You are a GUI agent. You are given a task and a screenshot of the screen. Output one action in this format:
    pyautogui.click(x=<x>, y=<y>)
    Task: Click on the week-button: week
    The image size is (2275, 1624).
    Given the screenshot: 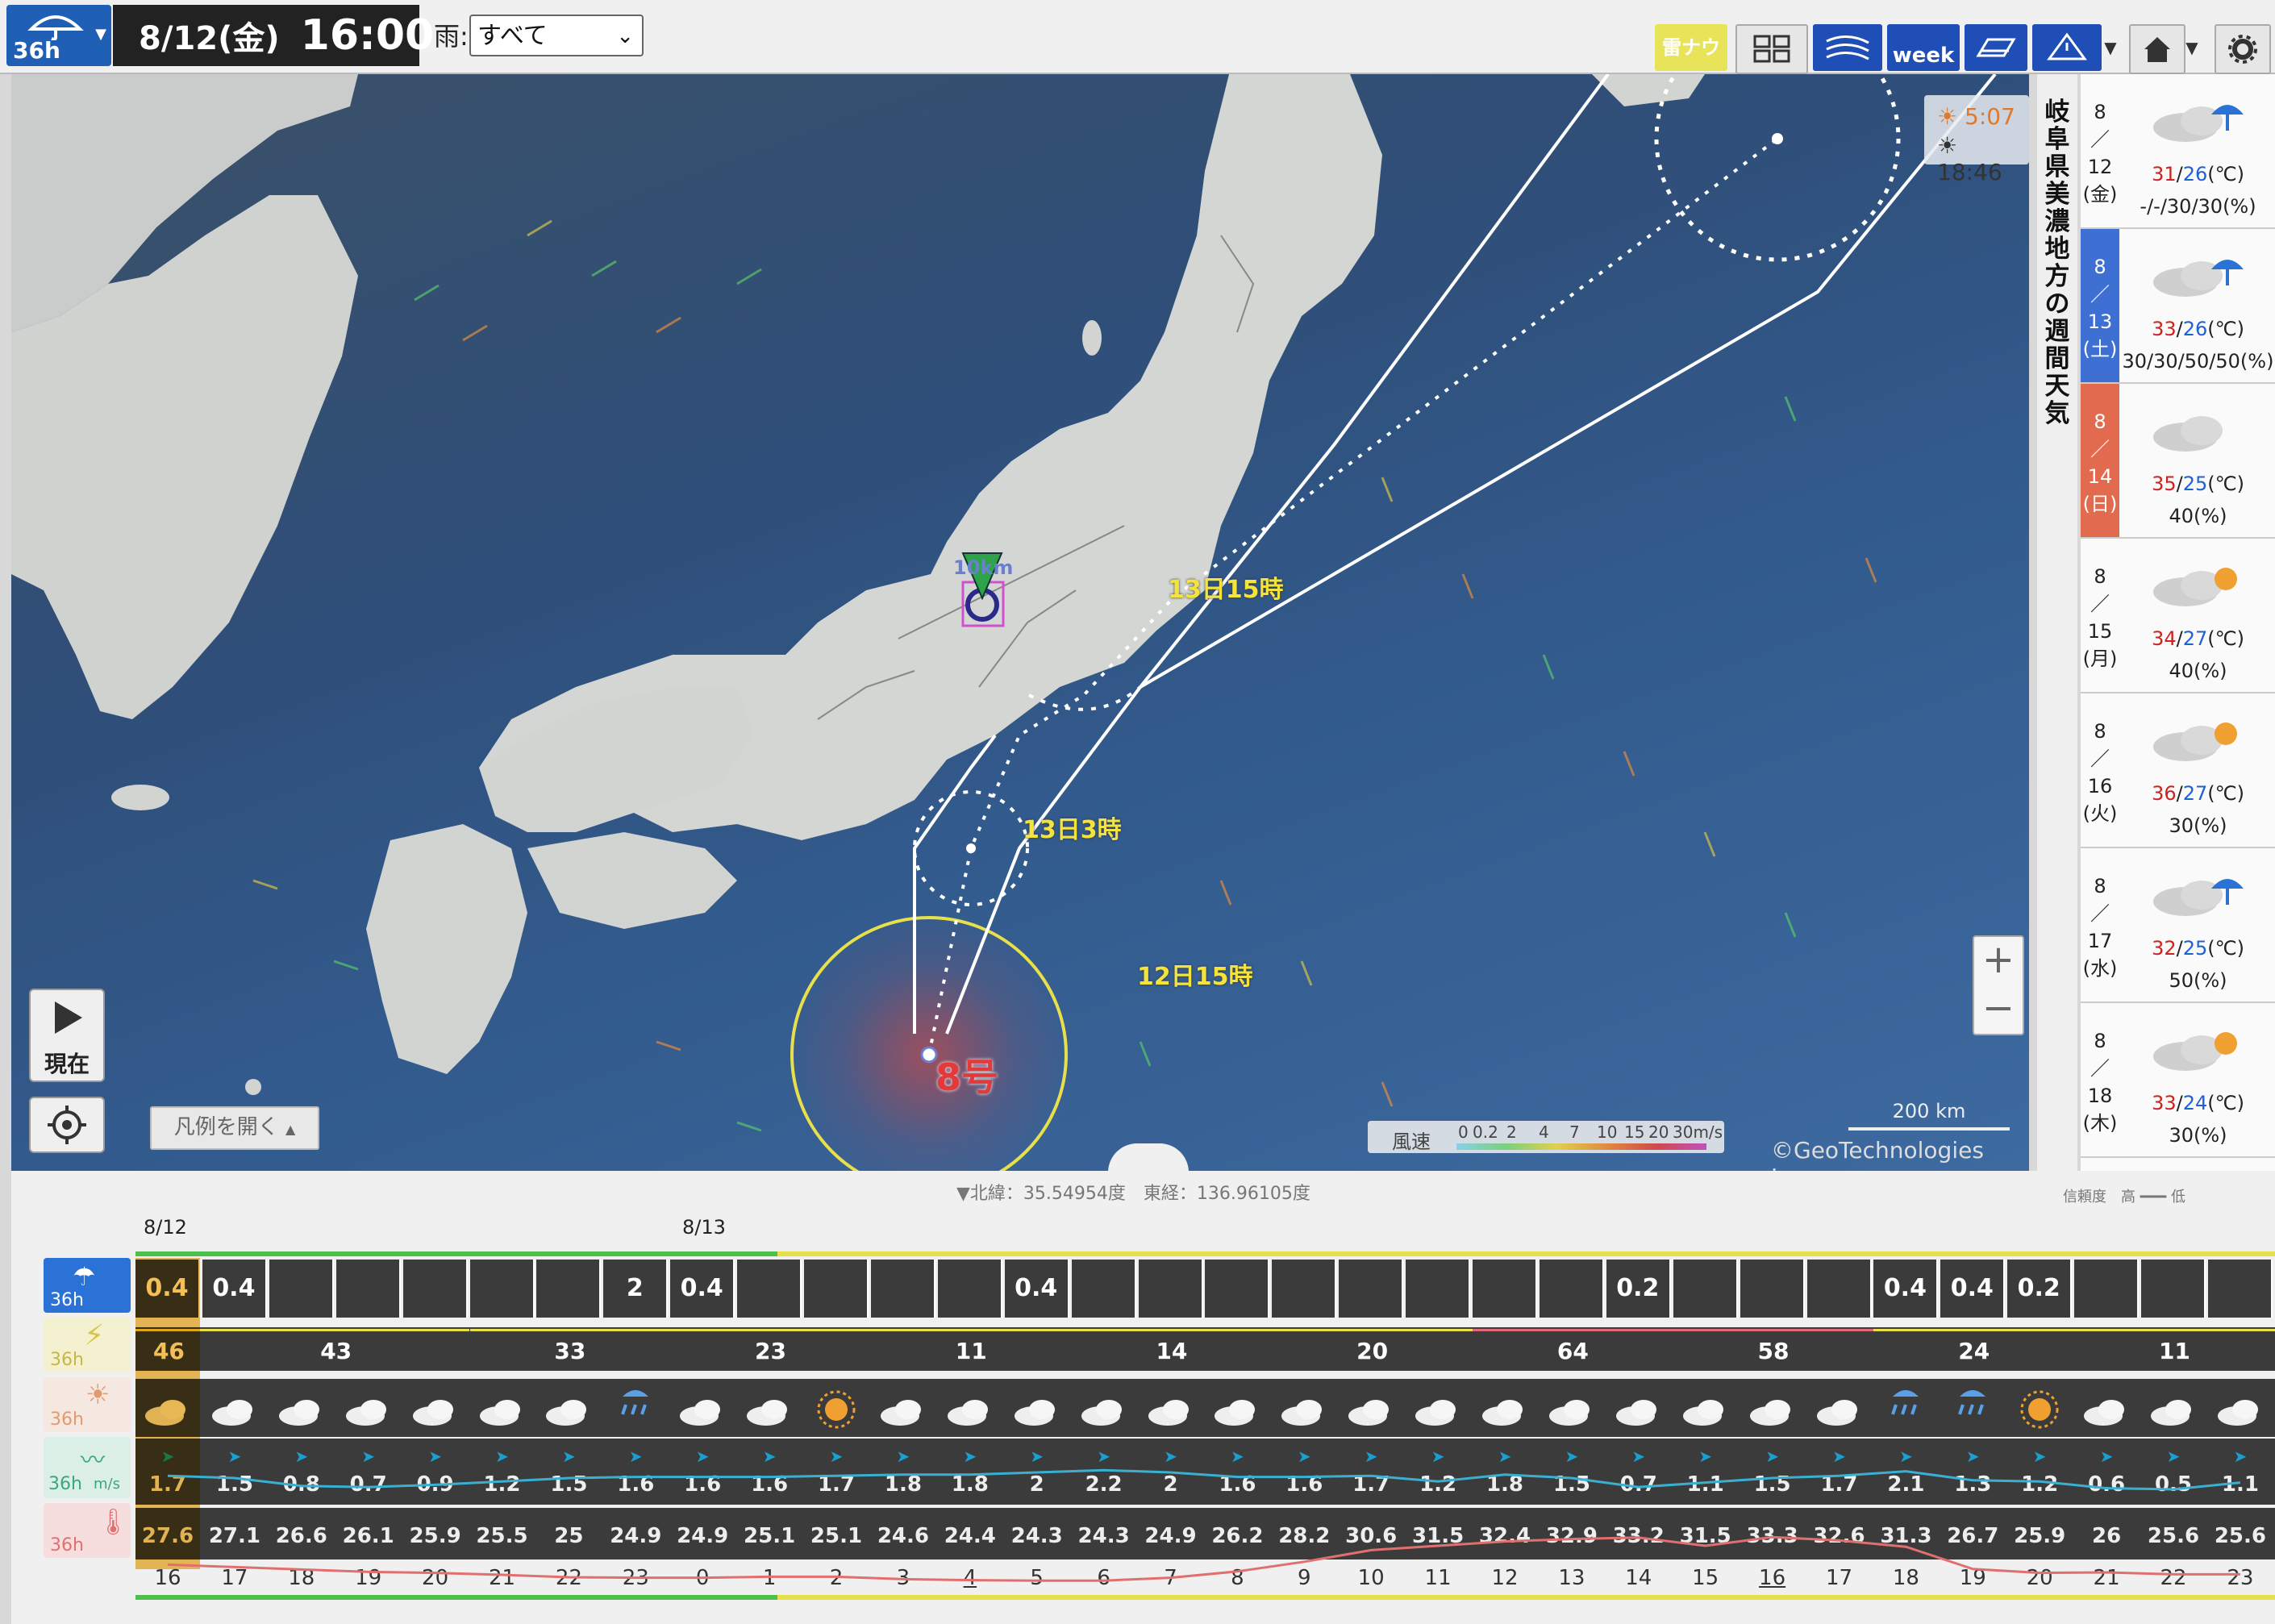 What is the action you would take?
    pyautogui.click(x=1923, y=47)
    